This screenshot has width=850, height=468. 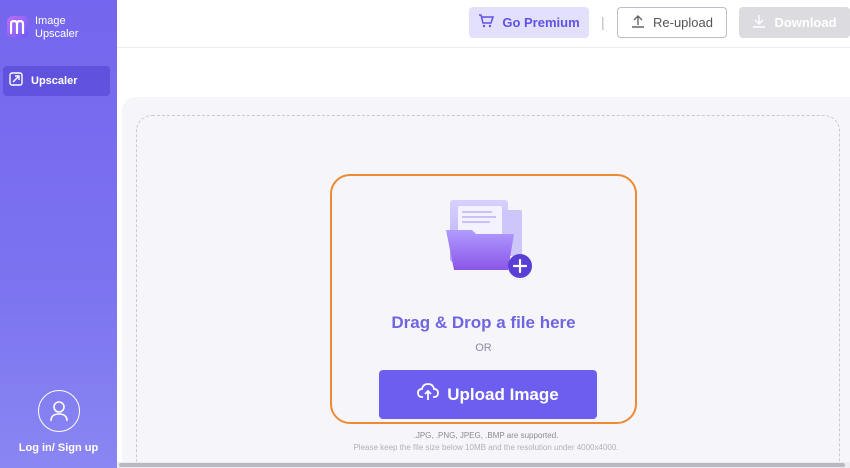 I want to click on top-toolbar: Go Premium | Re-upload Download, so click(x=483, y=24).